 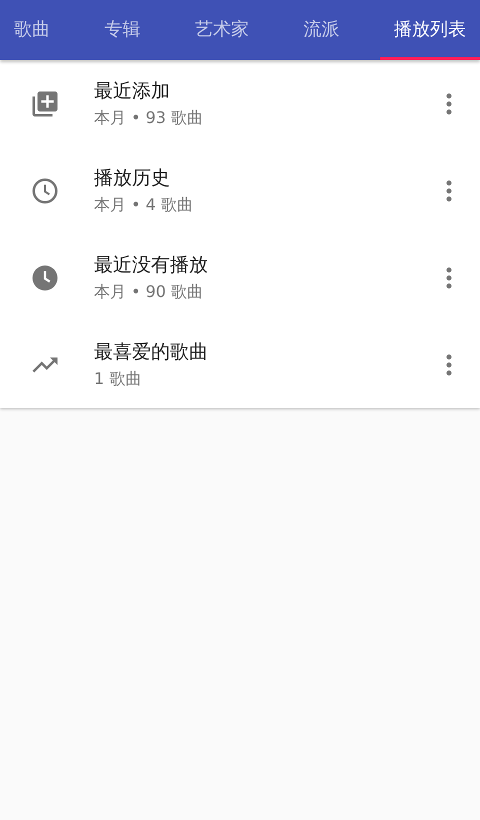 I want to click on playlist-subtitle: 本月 • 93 歌曲, so click(x=149, y=118).